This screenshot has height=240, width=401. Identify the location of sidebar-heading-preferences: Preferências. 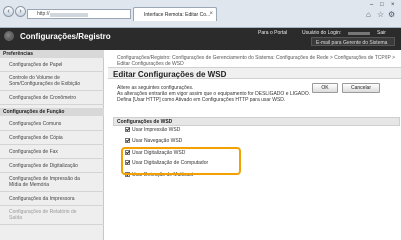
(52, 54).